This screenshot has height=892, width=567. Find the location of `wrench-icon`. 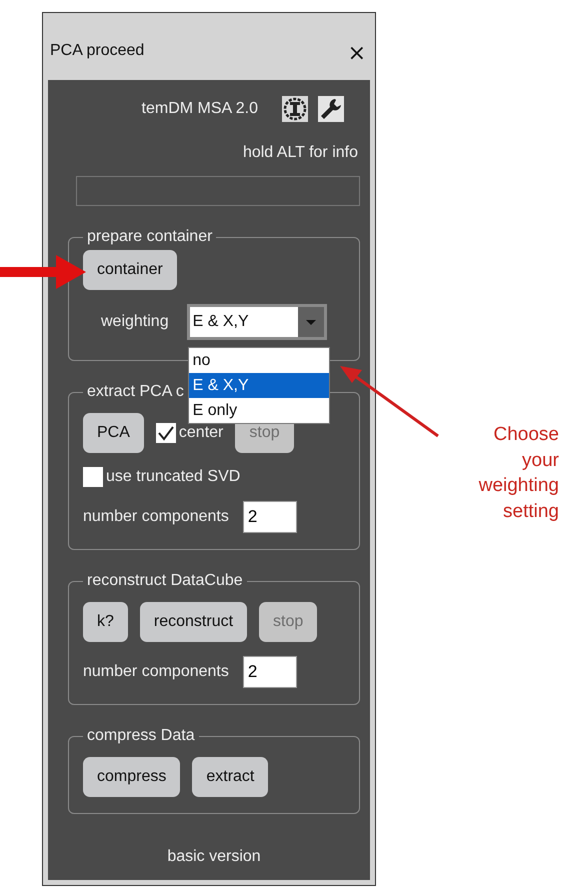

wrench-icon is located at coordinates (331, 109).